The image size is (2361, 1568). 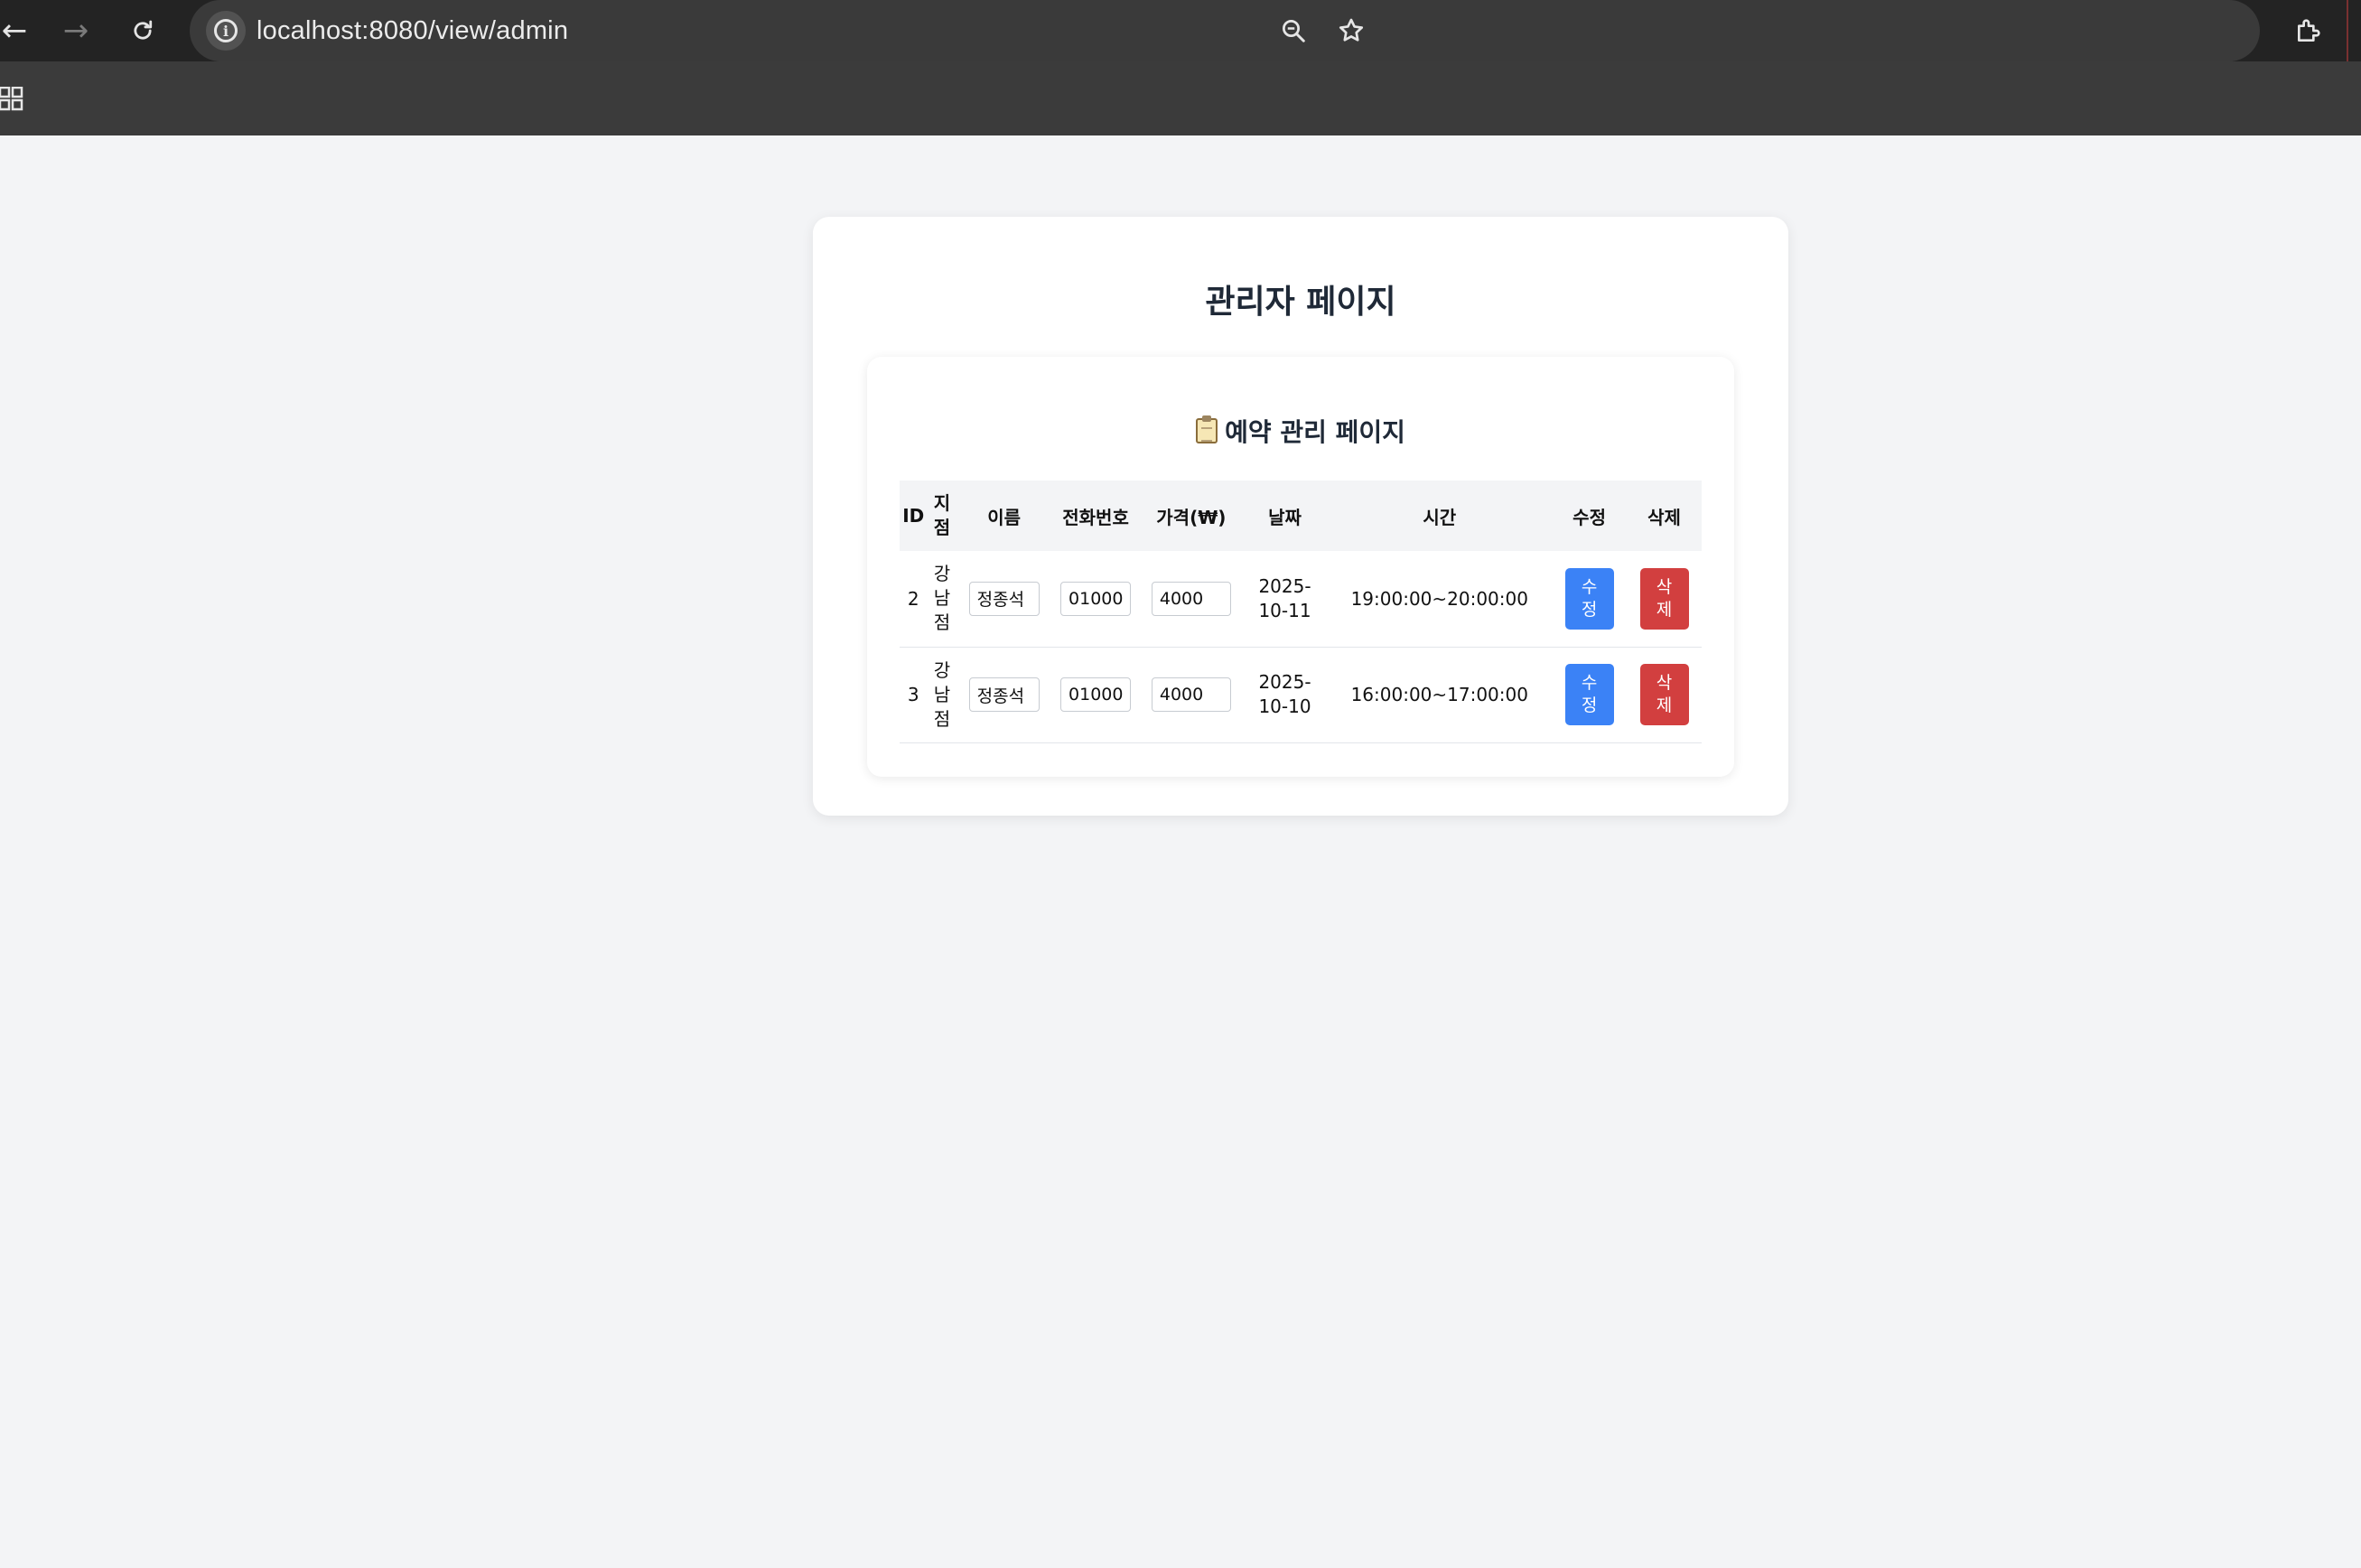 I want to click on section-title-text: 예약 관리 페이지, so click(x=1315, y=432).